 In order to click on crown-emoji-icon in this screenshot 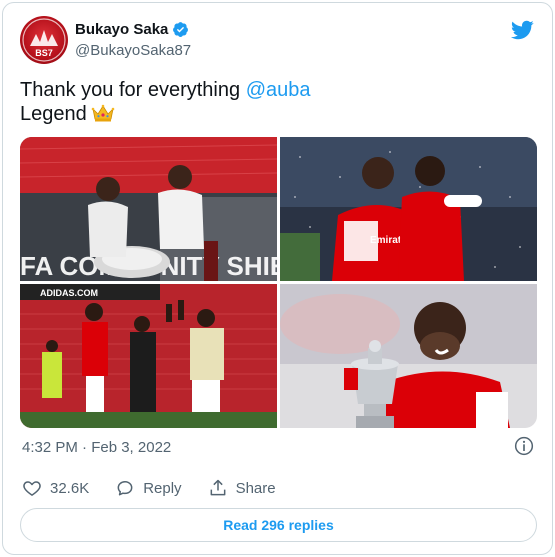, I will do `click(103, 113)`.